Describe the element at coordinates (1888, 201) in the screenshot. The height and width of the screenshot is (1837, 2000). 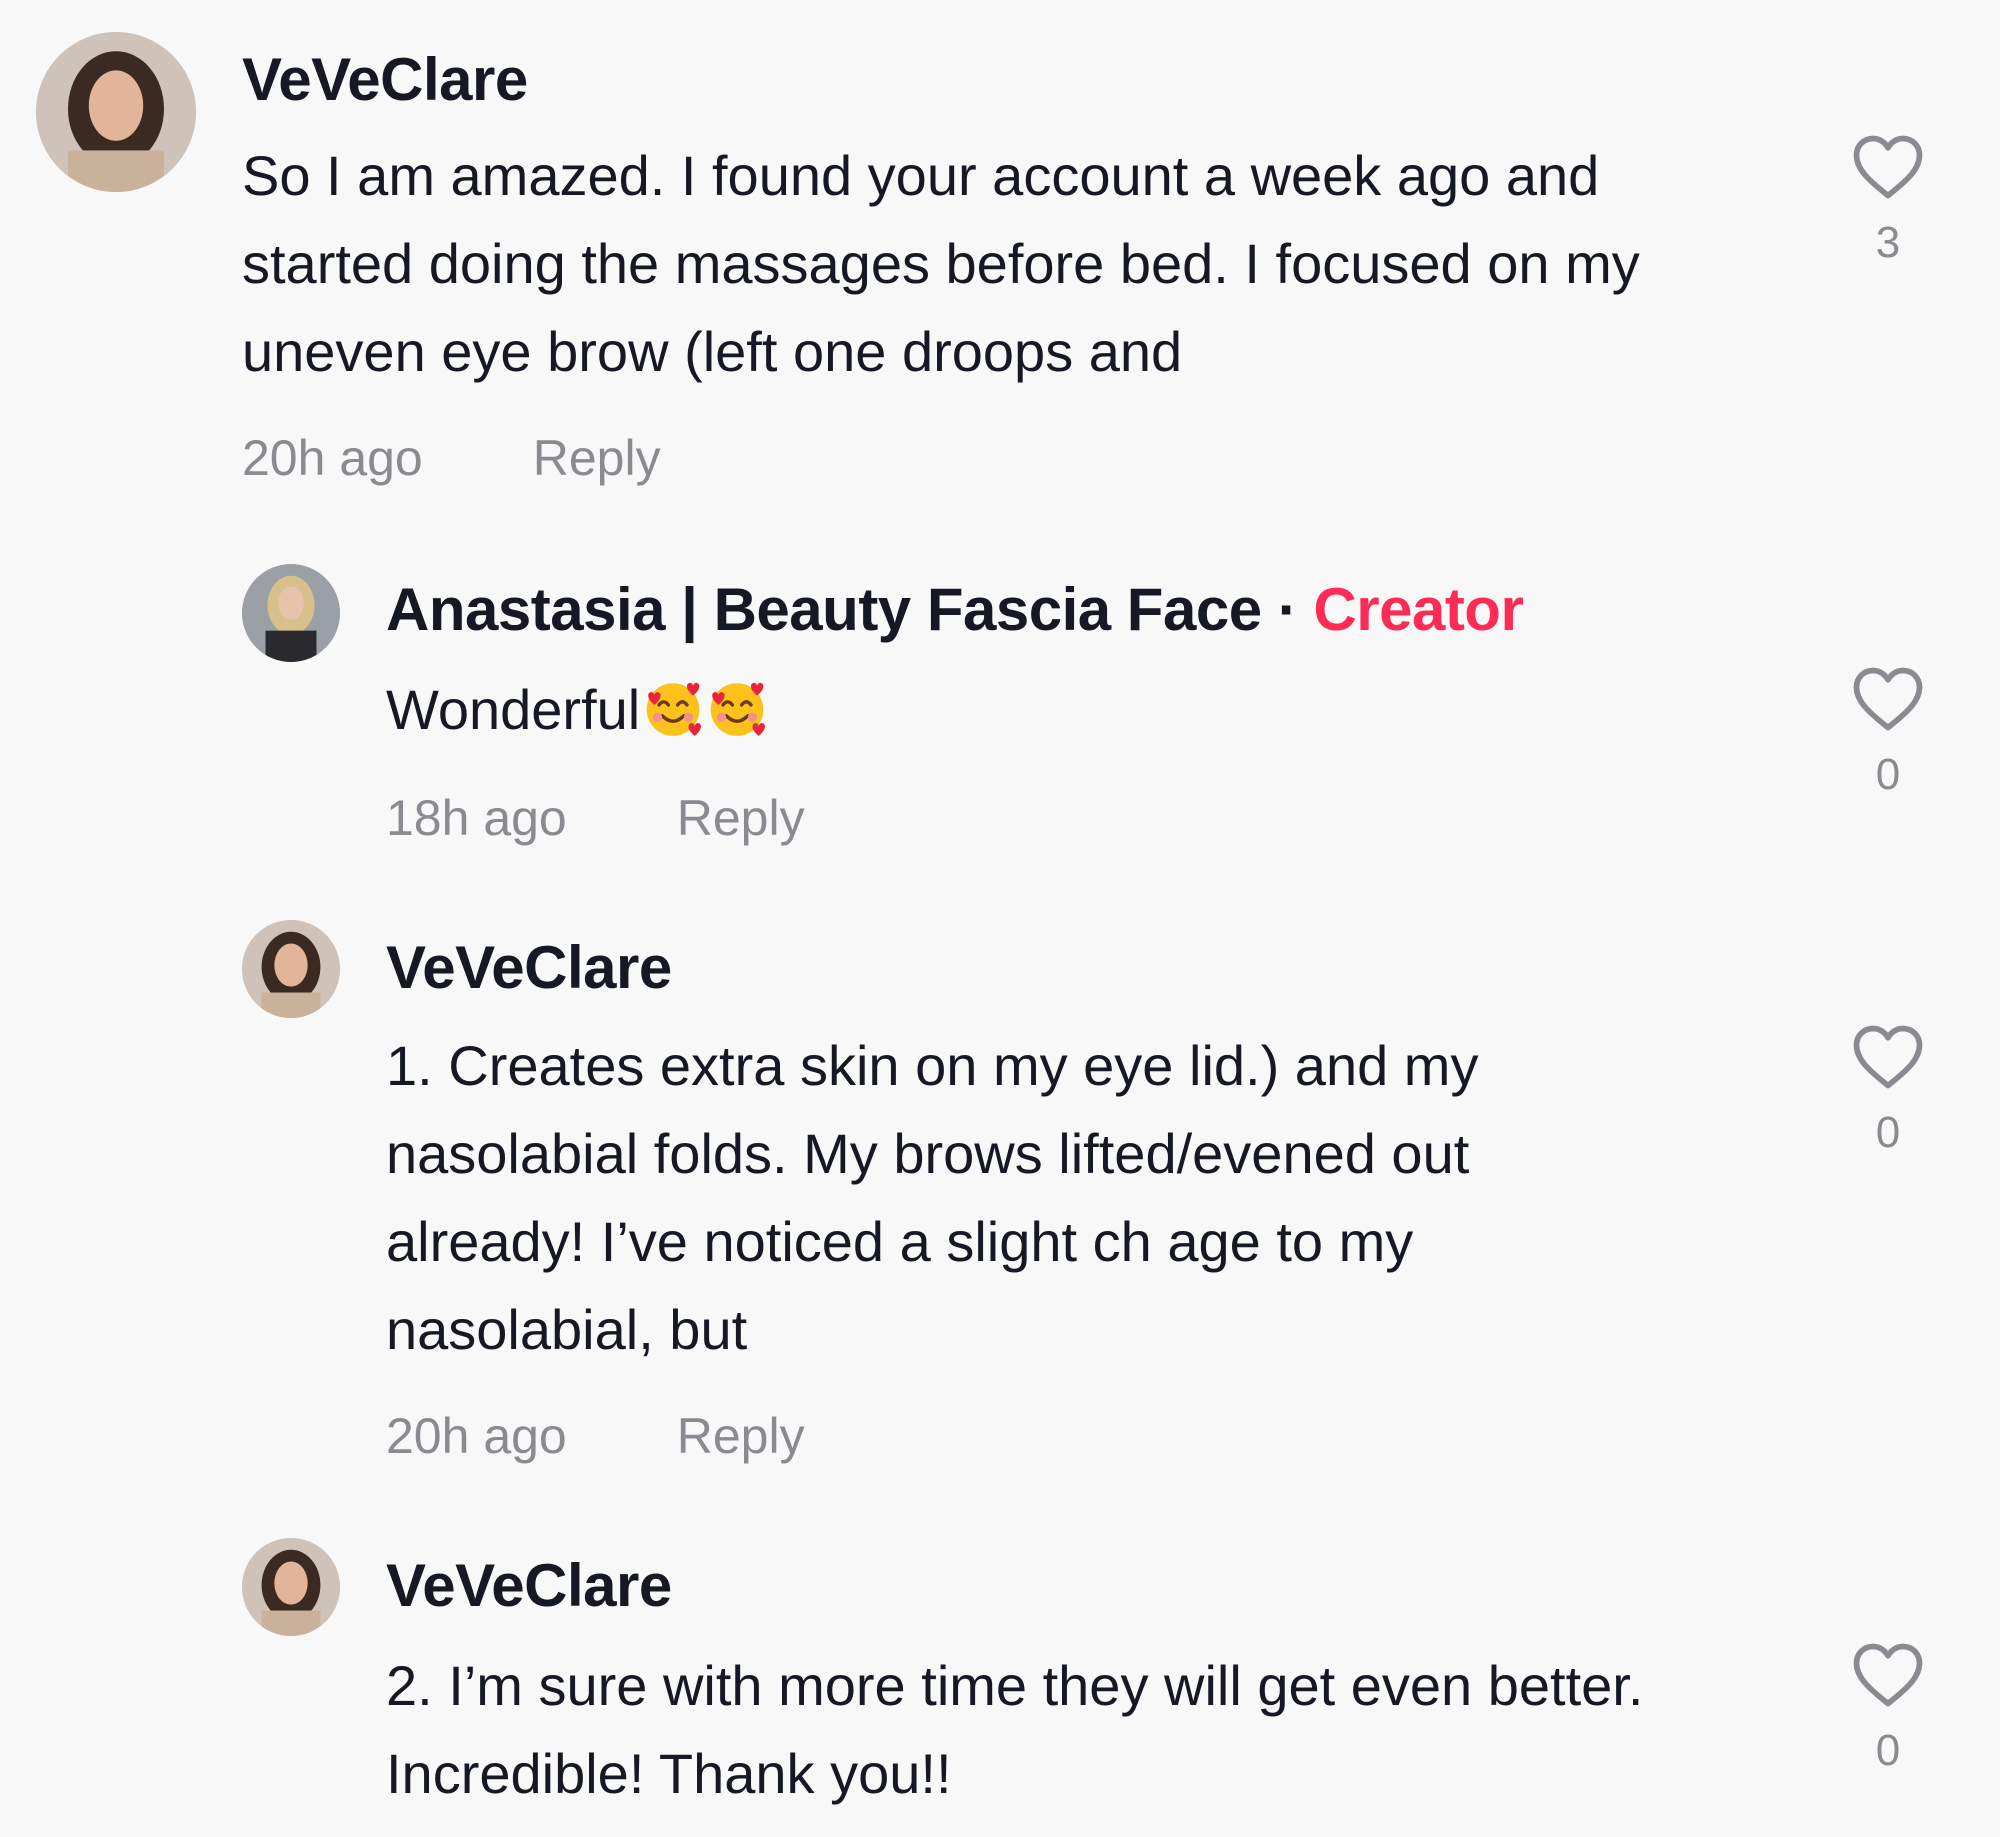
I see `like-button: 3` at that location.